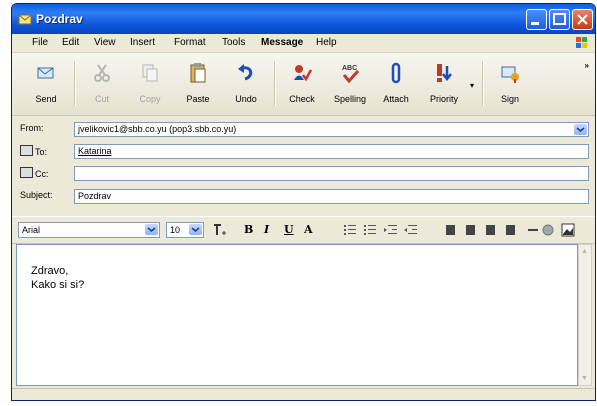  Describe the element at coordinates (233, 42) in the screenshot. I see `menu-tools: Tools` at that location.